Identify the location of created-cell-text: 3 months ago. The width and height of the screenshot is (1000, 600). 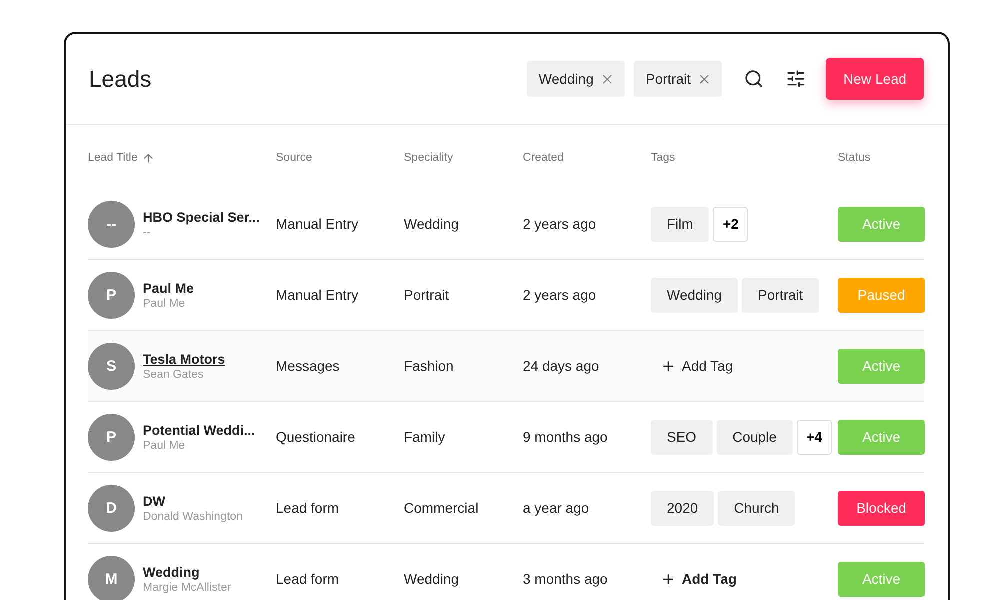
(566, 579).